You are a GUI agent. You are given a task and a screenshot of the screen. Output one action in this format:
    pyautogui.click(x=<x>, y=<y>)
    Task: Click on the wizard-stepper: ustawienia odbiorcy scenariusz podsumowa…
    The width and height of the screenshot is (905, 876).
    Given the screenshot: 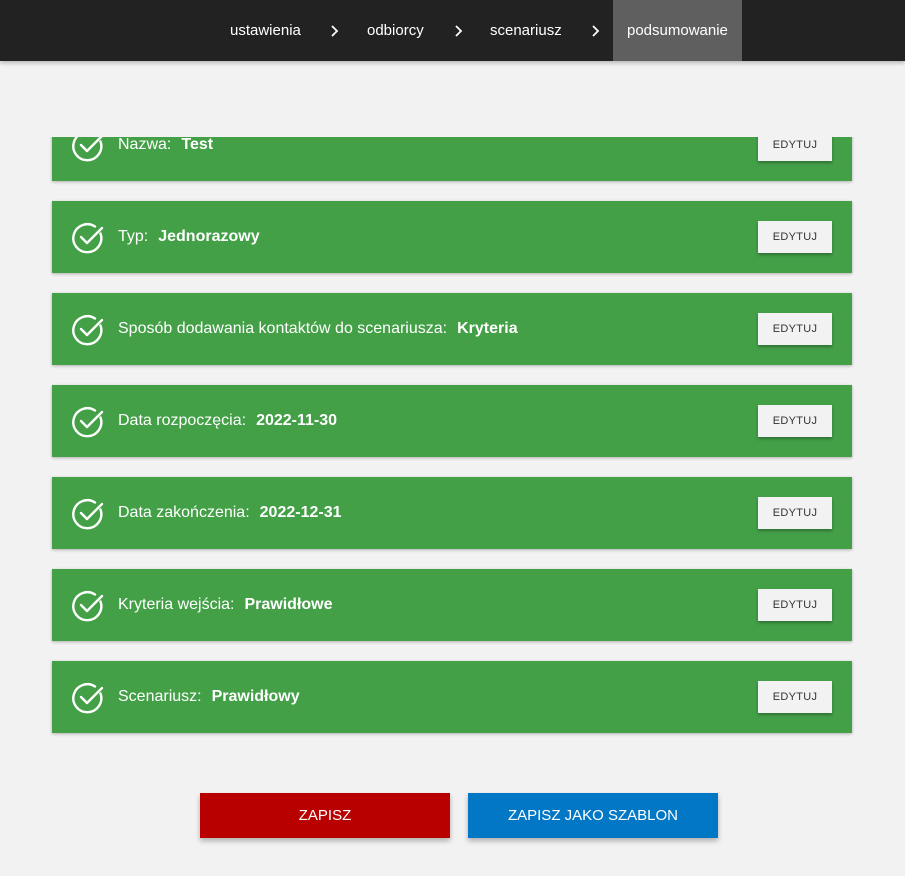 What is the action you would take?
    pyautogui.click(x=452, y=30)
    